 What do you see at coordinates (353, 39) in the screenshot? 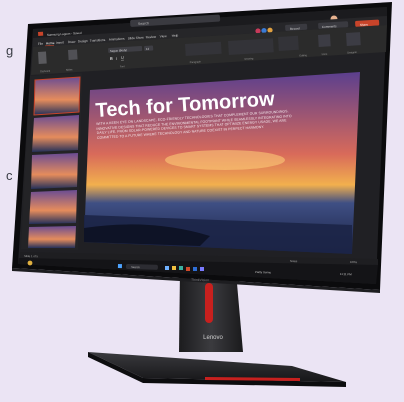
I see `designer-icon` at bounding box center [353, 39].